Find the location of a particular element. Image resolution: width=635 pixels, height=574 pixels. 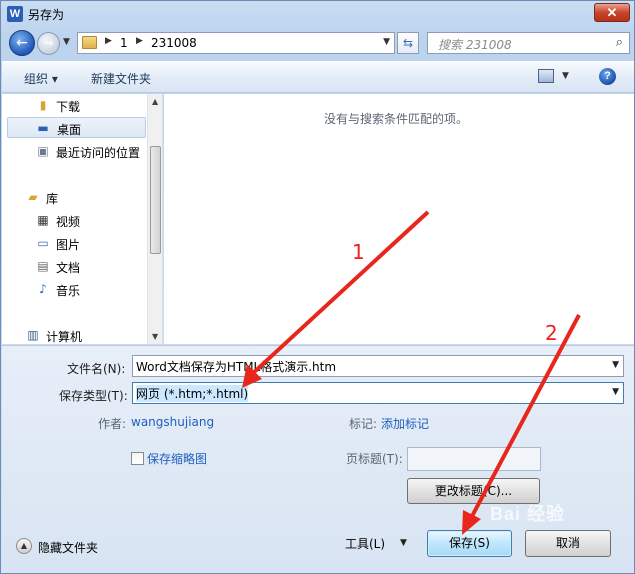

navigation-pane: ▮ 下载 ▬ 桌面 ▣ 最近访问的位置 ▰ 库 ▦ 视频 ▭ 图片 ▤ 文档 ♪ is located at coordinates (82, 219).